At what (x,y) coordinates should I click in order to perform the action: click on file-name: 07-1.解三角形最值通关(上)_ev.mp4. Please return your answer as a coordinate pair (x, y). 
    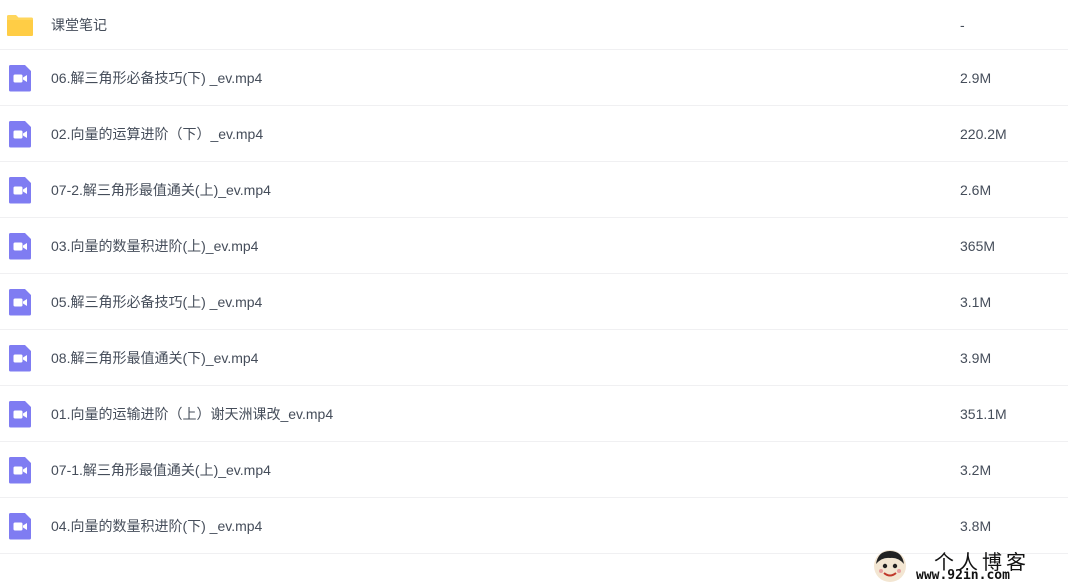
    Looking at the image, I should click on (161, 470).